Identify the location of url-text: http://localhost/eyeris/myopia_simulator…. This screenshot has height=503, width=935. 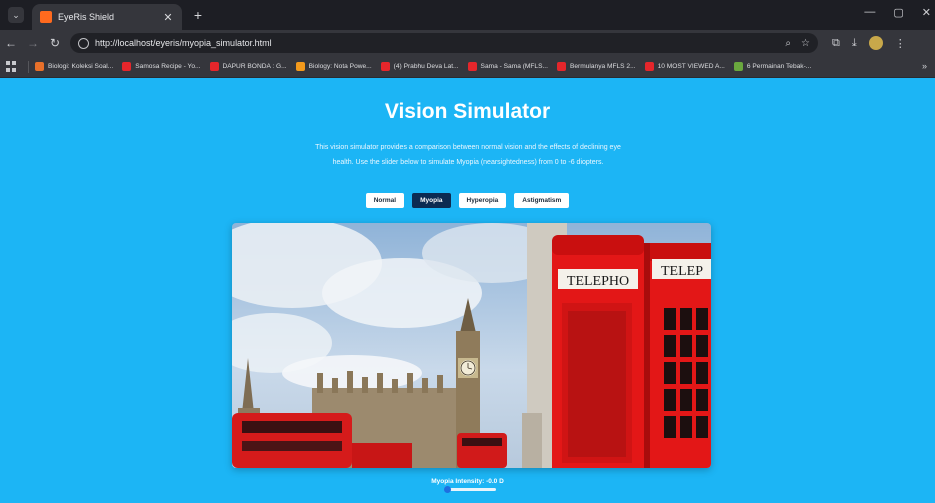
(440, 43).